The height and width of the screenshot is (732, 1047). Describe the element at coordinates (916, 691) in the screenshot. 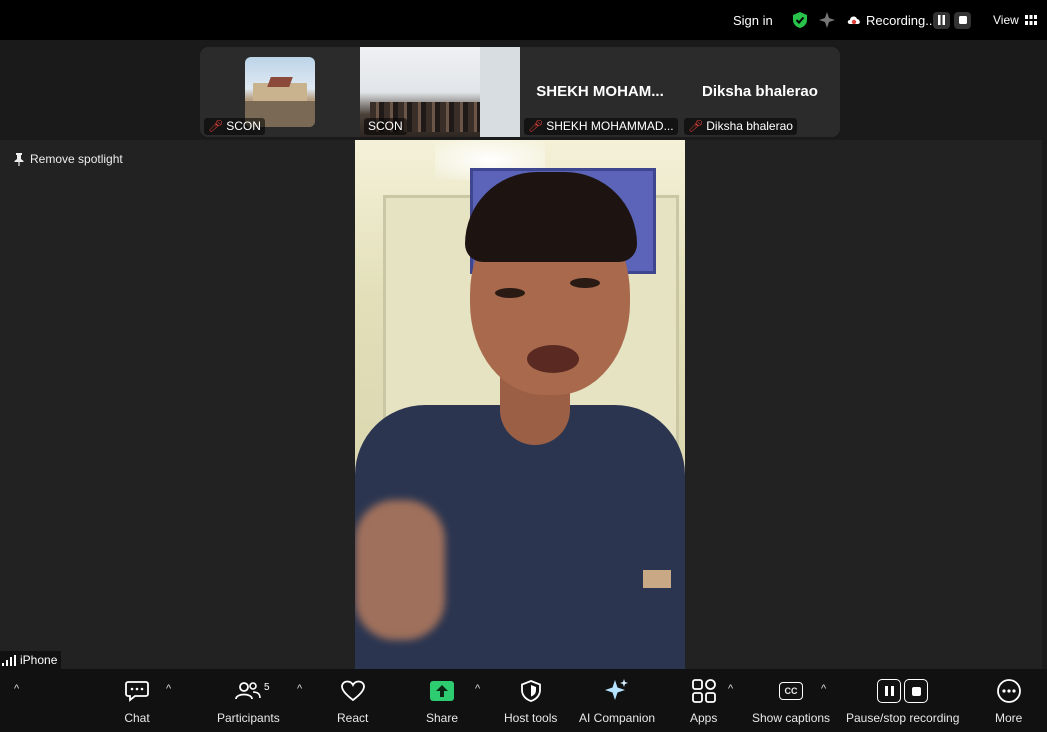

I see `stop-icon` at that location.